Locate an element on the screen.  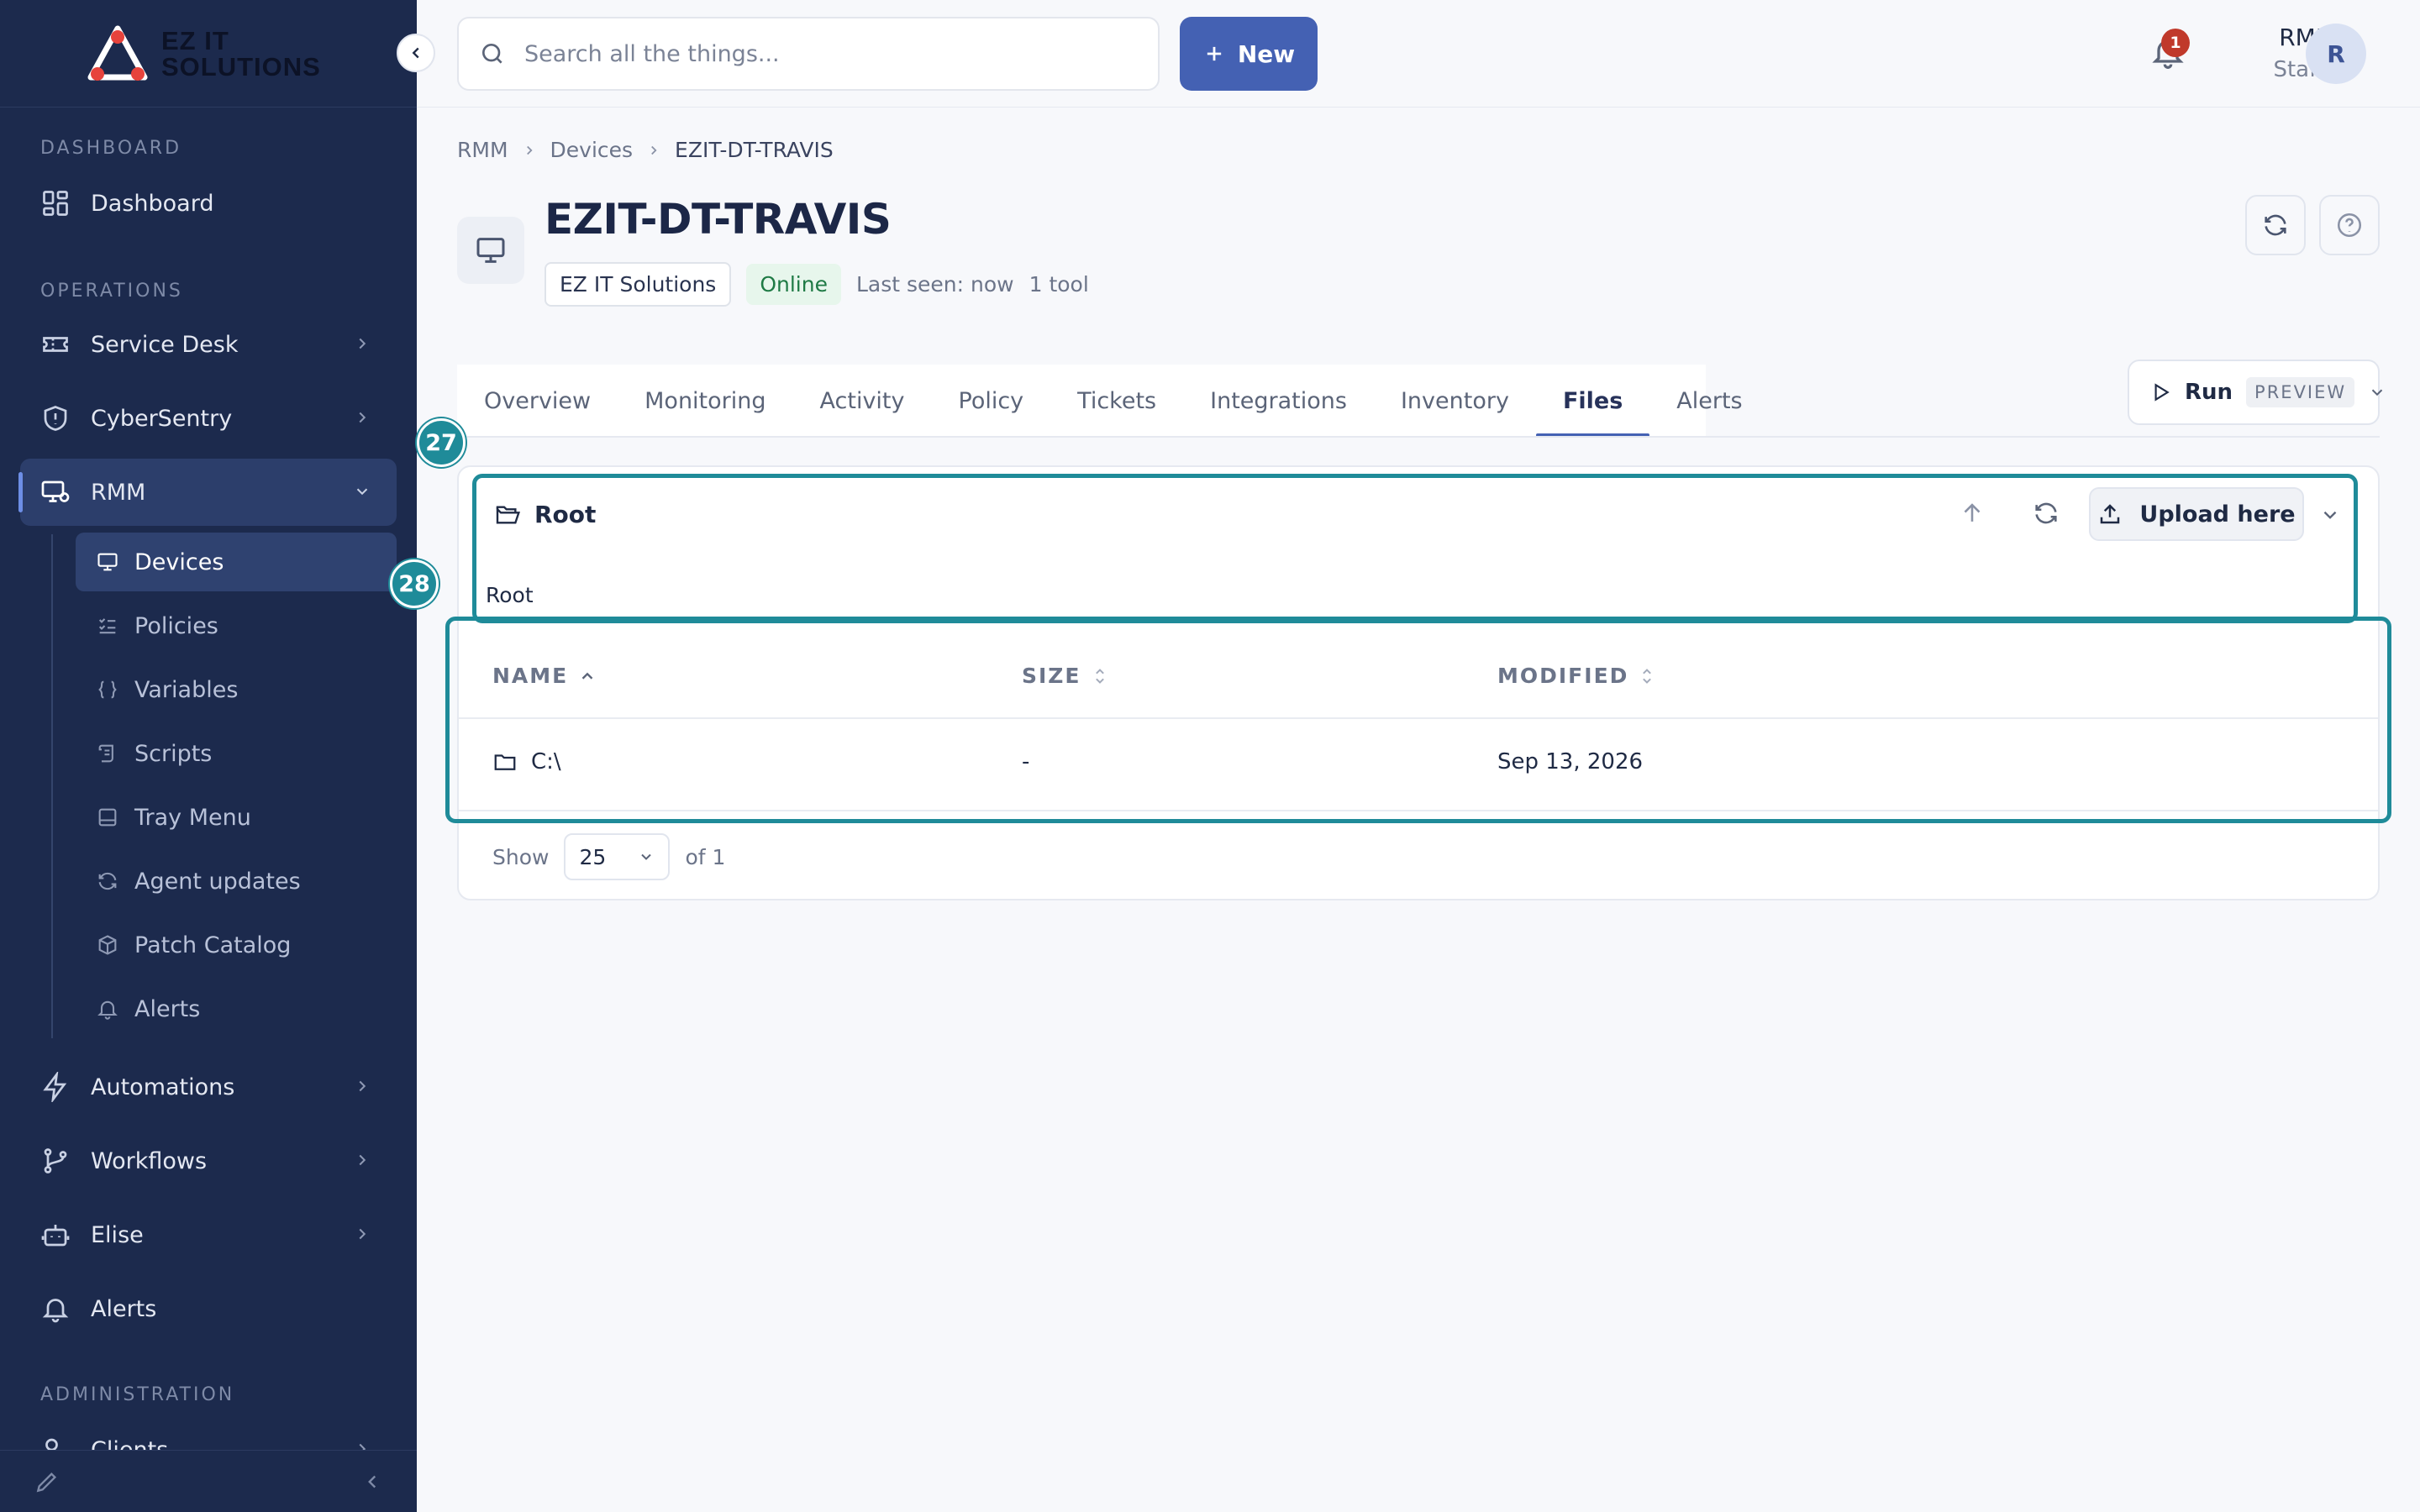
page-title: EZIT-DT-TRAVIS is located at coordinates (718, 219).